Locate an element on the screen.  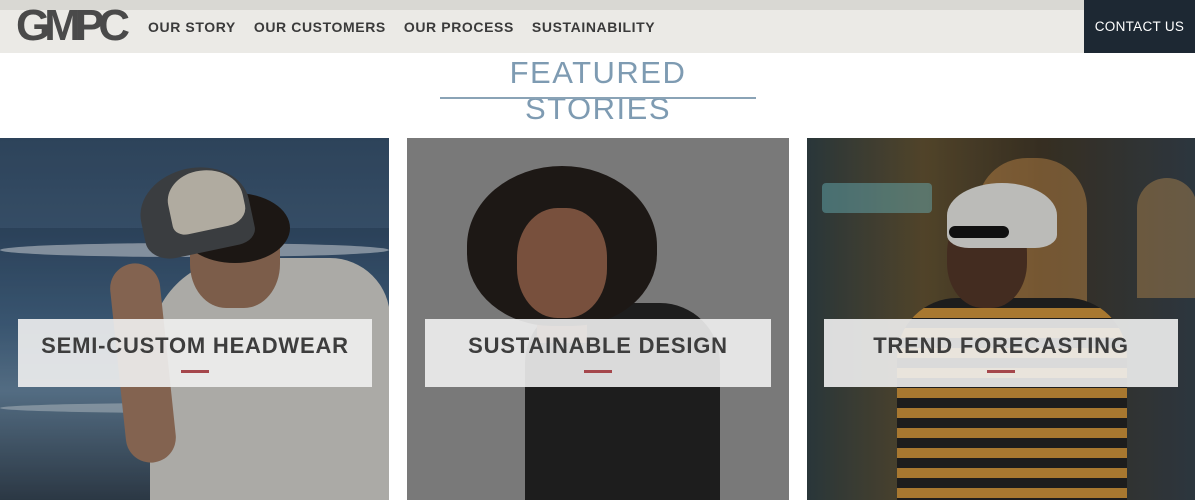
title-underline is located at coordinates (598, 98).